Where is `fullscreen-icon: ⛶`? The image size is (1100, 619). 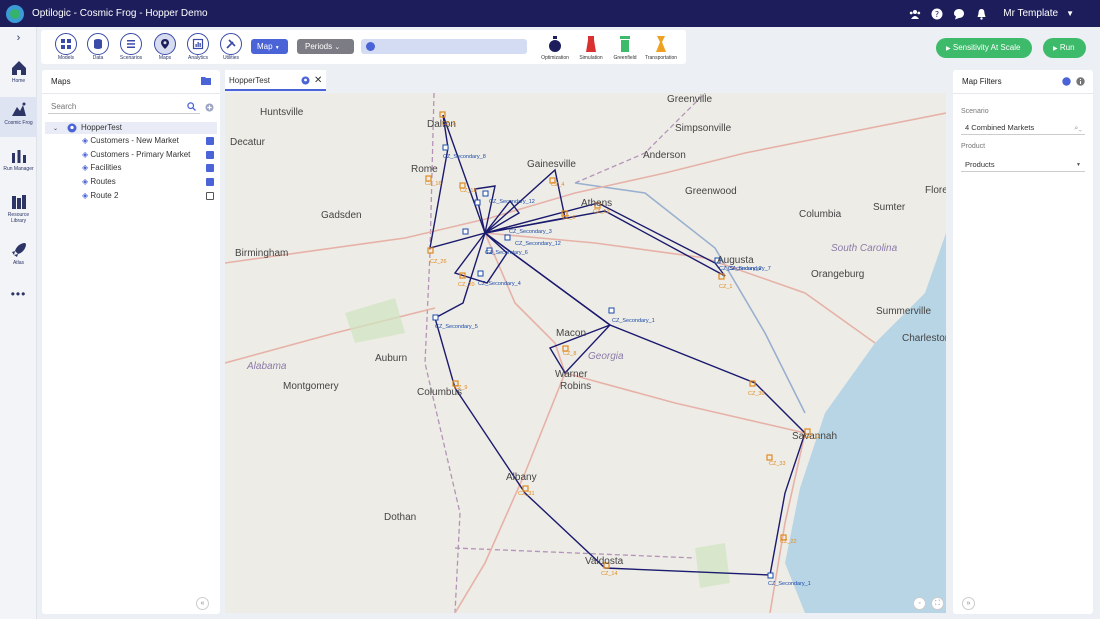 fullscreen-icon: ⛶ is located at coordinates (937, 603).